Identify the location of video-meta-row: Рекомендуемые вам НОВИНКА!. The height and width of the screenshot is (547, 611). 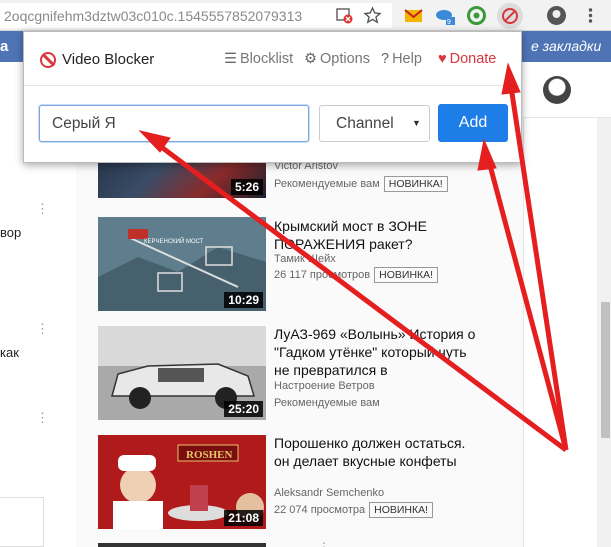
(361, 184).